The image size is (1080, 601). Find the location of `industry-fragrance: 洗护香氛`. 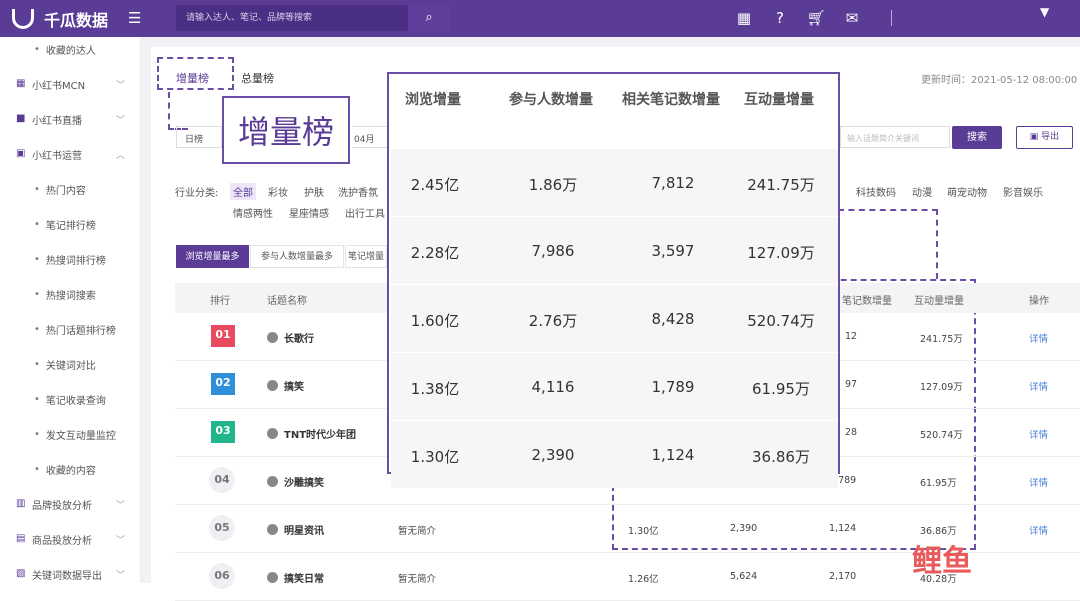

industry-fragrance: 洗护香氛 is located at coordinates (358, 191).